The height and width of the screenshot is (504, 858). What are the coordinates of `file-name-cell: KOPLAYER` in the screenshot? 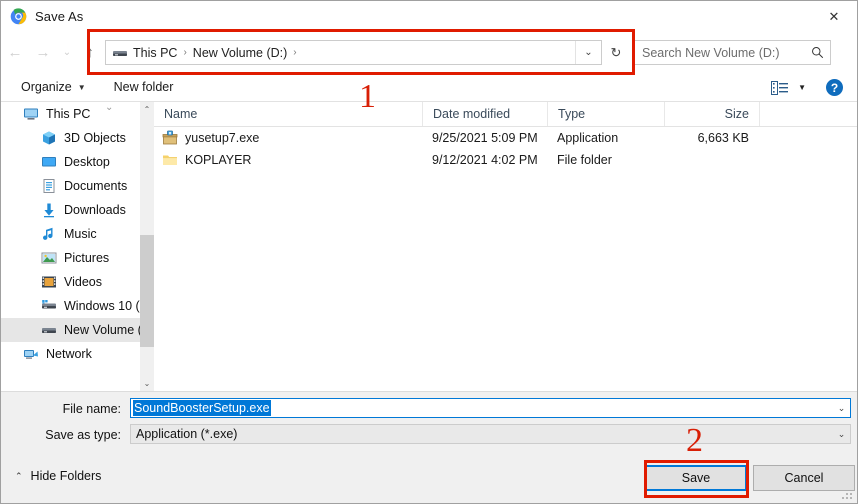 It's located at (288, 160).